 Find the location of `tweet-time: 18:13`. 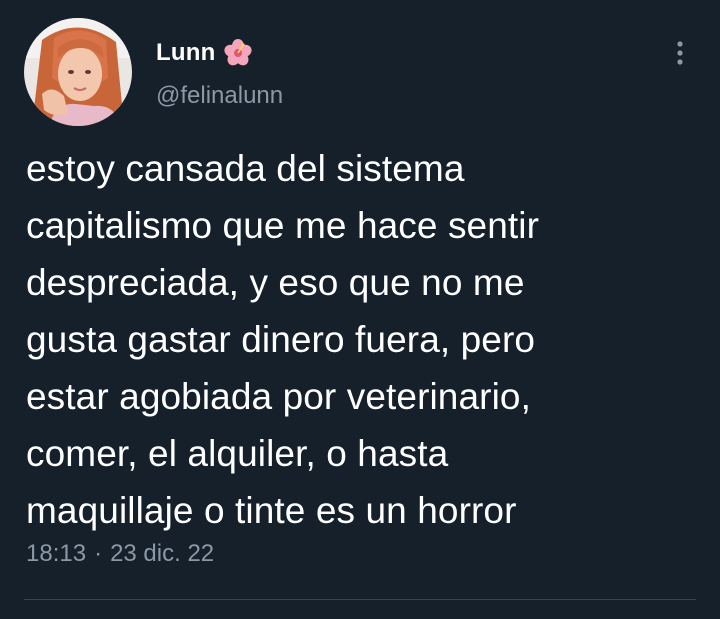

tweet-time: 18:13 is located at coordinates (56, 553).